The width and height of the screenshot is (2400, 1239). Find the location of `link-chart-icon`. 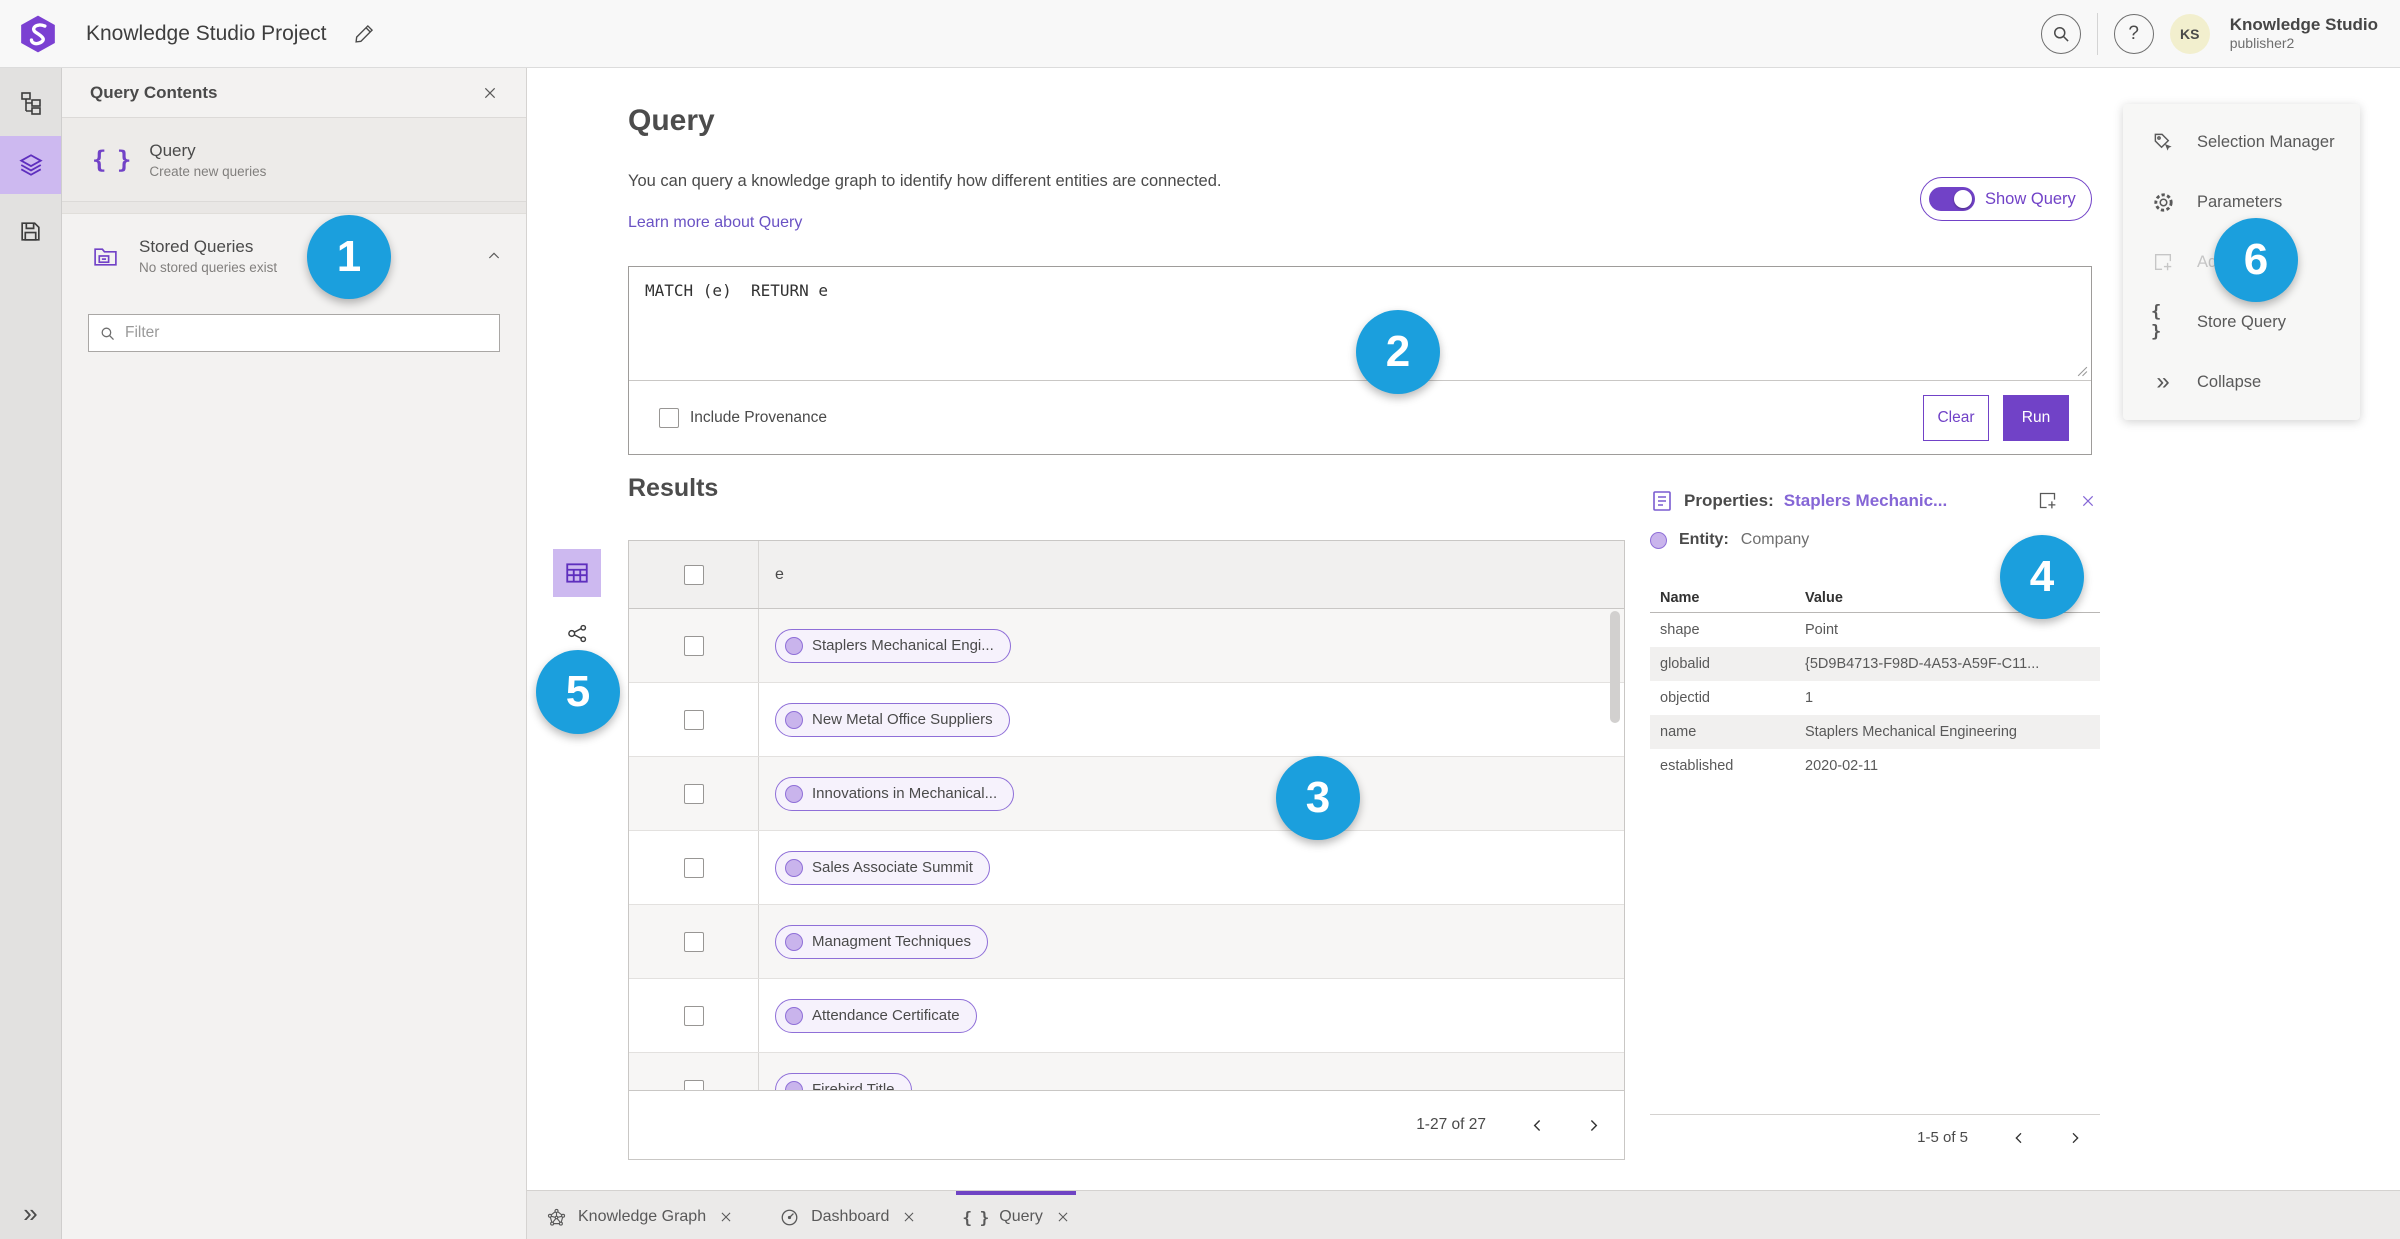

link-chart-icon is located at coordinates (577, 633).